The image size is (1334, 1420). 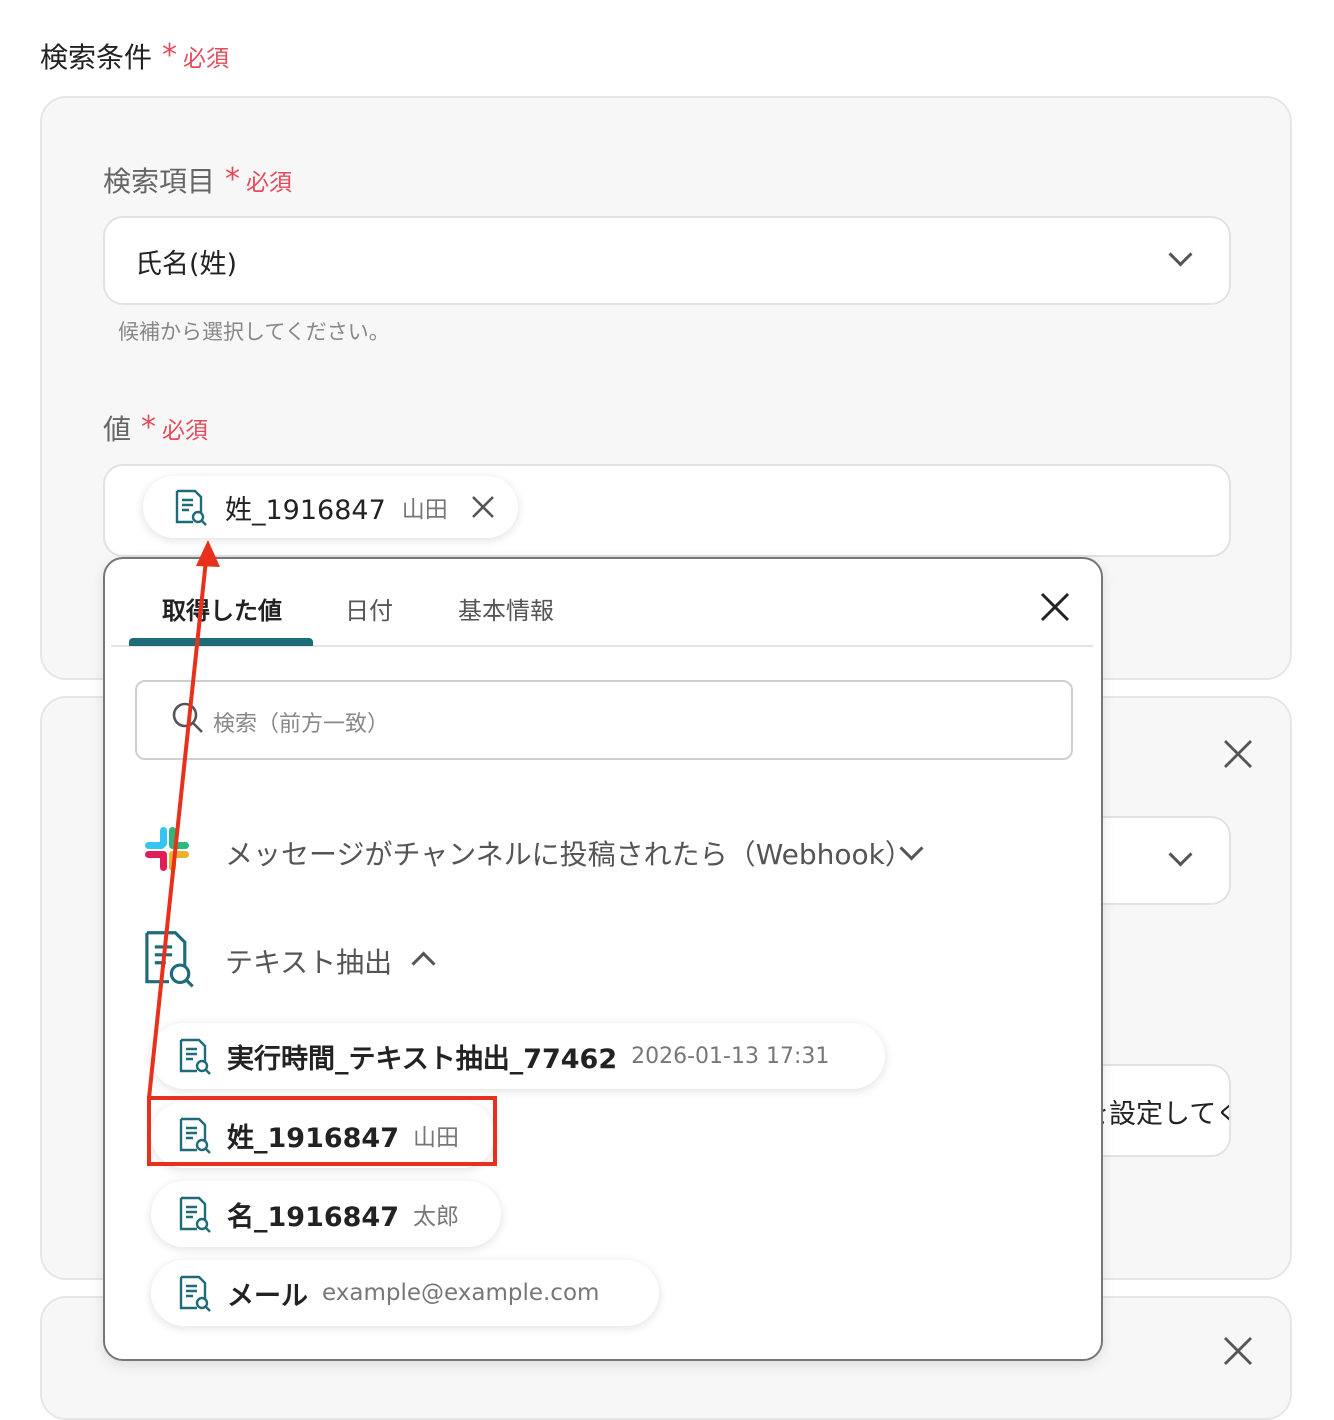 I want to click on search-placeholder: 検索（前方一致）, so click(x=301, y=724).